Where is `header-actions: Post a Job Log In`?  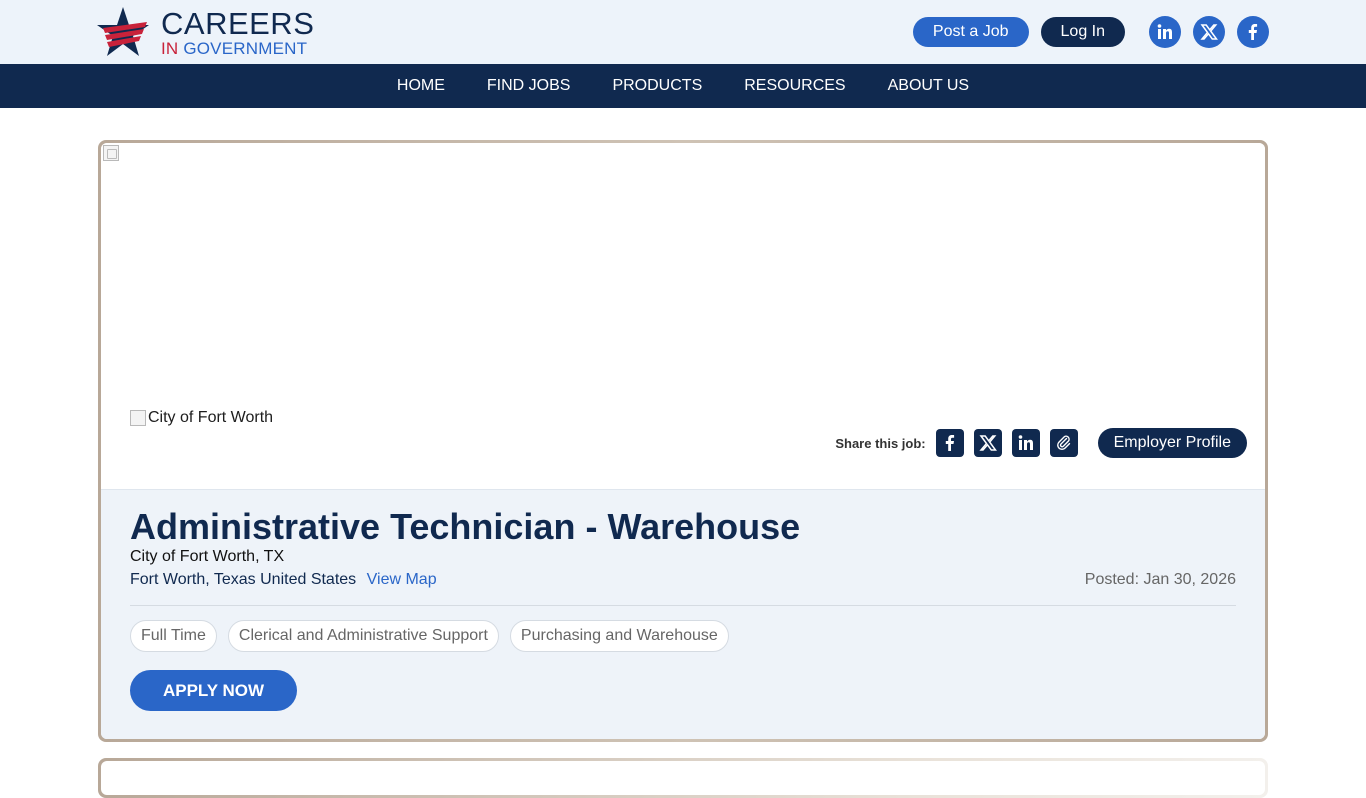
header-actions: Post a Job Log In is located at coordinates (1090, 32).